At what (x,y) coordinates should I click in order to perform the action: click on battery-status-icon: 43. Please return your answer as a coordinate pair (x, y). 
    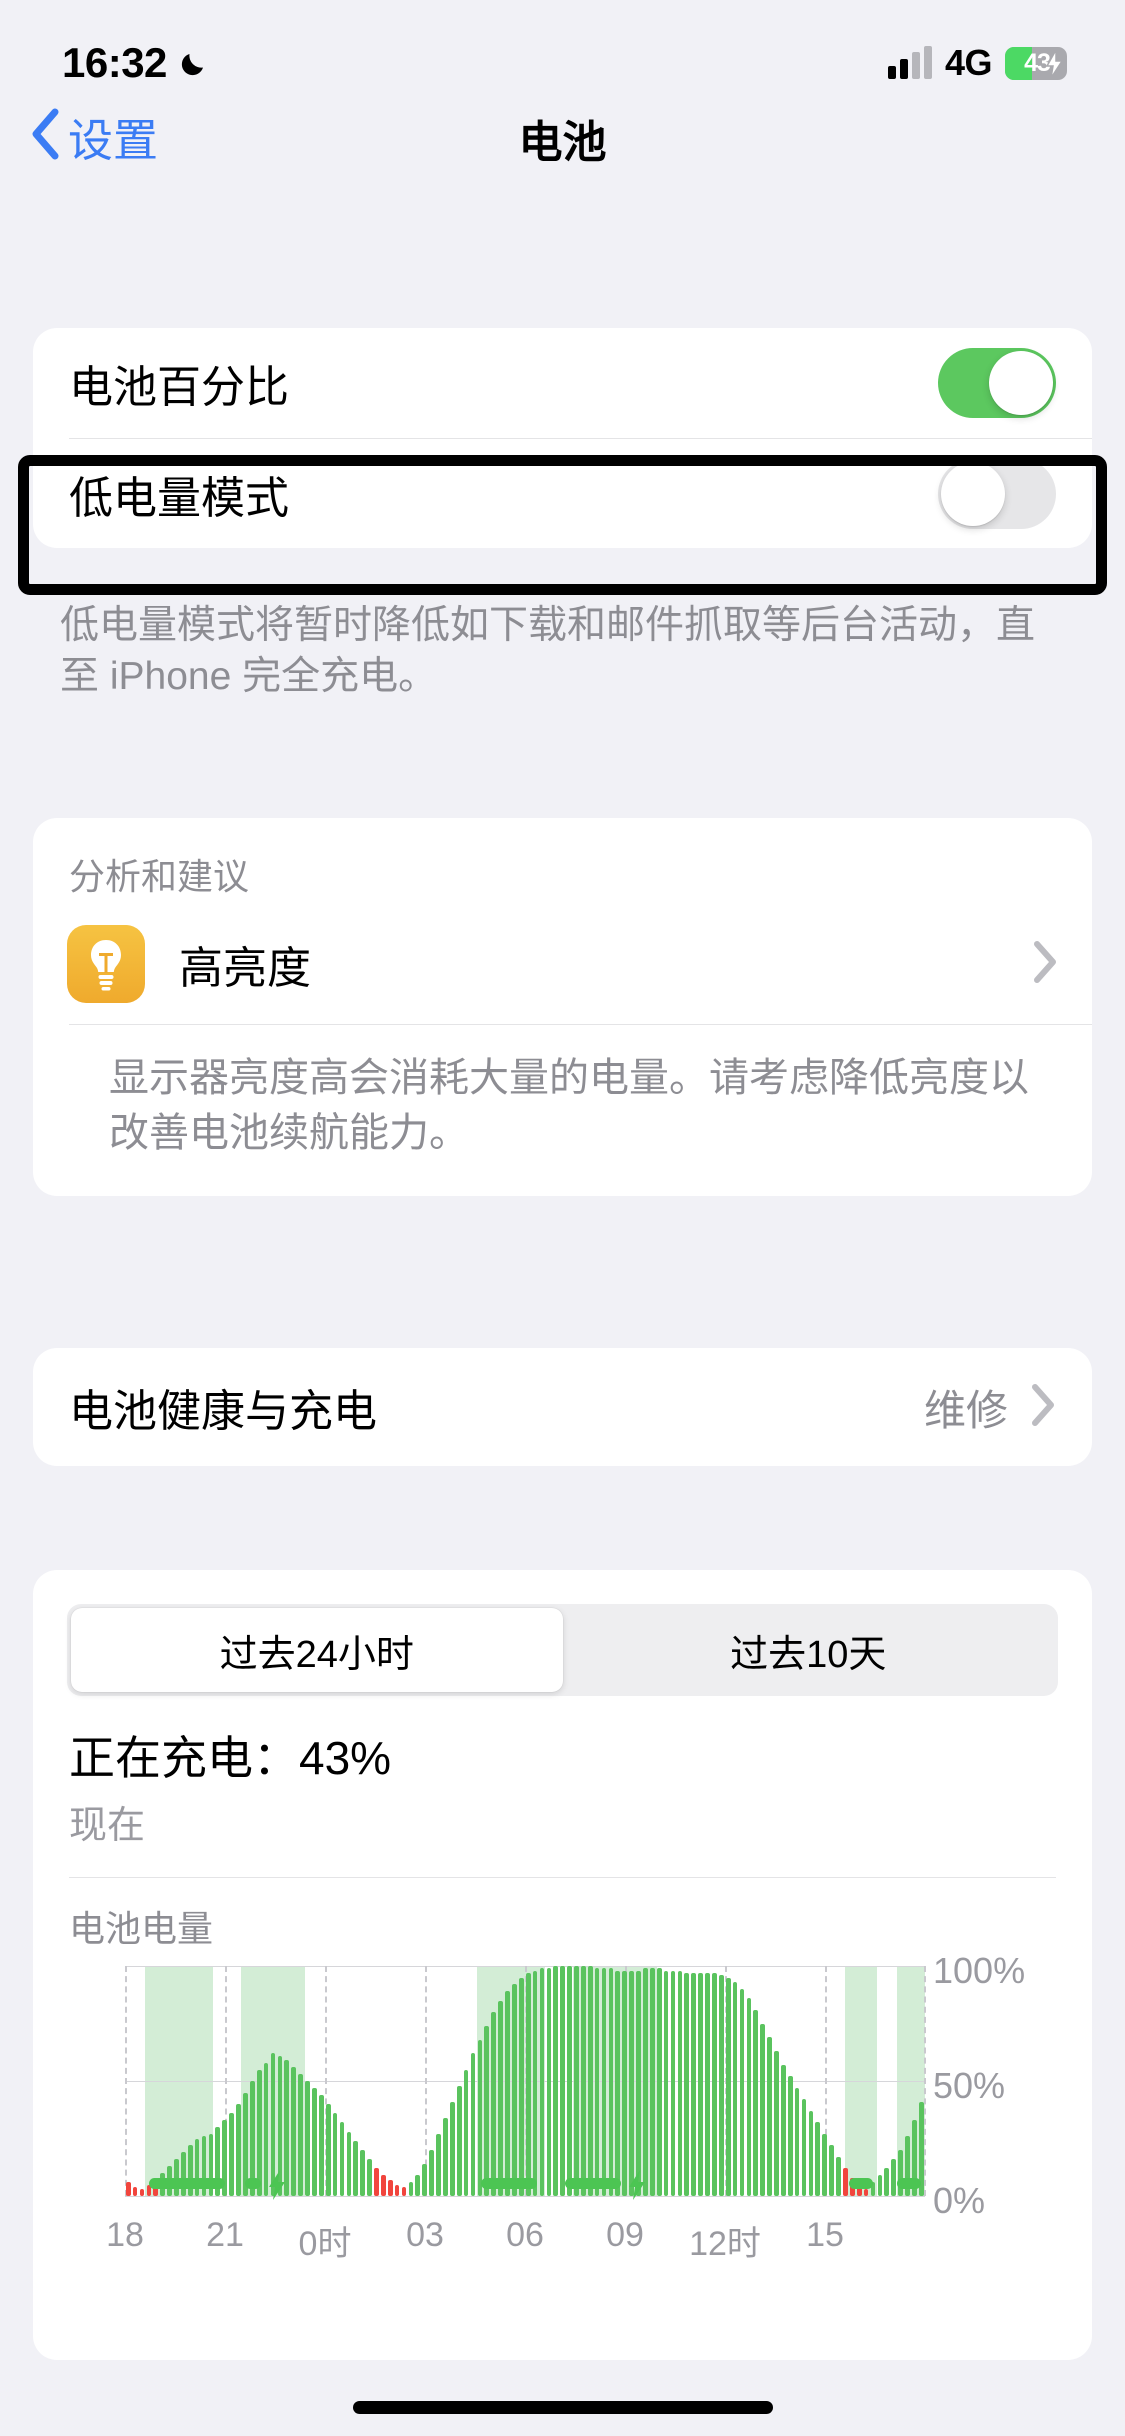
    Looking at the image, I should click on (1036, 63).